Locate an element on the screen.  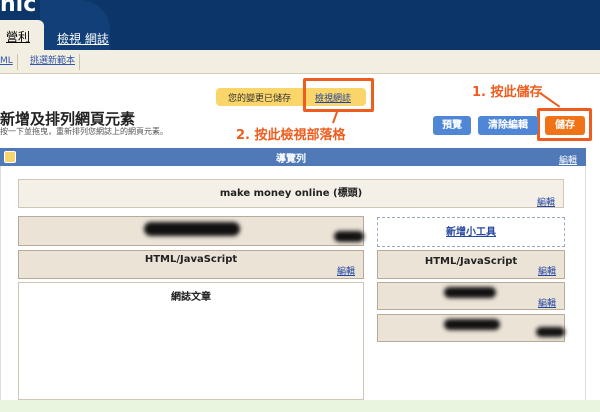
html-widget-left-label: HTML/JavaScript is located at coordinates (191, 259).